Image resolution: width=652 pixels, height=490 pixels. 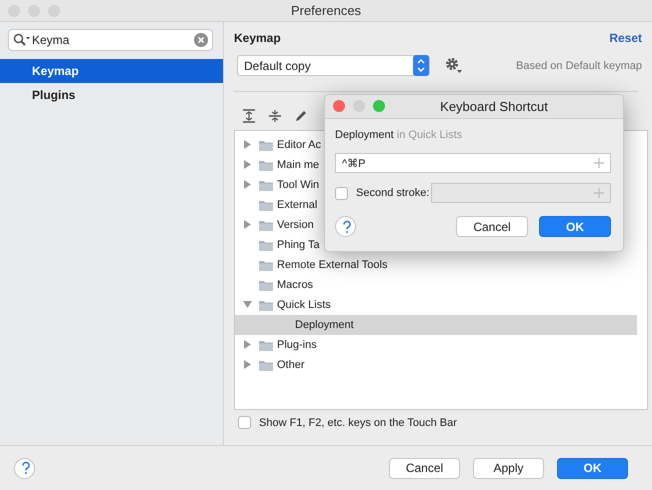 What do you see at coordinates (421, 65) in the screenshot?
I see `stepper-icon` at bounding box center [421, 65].